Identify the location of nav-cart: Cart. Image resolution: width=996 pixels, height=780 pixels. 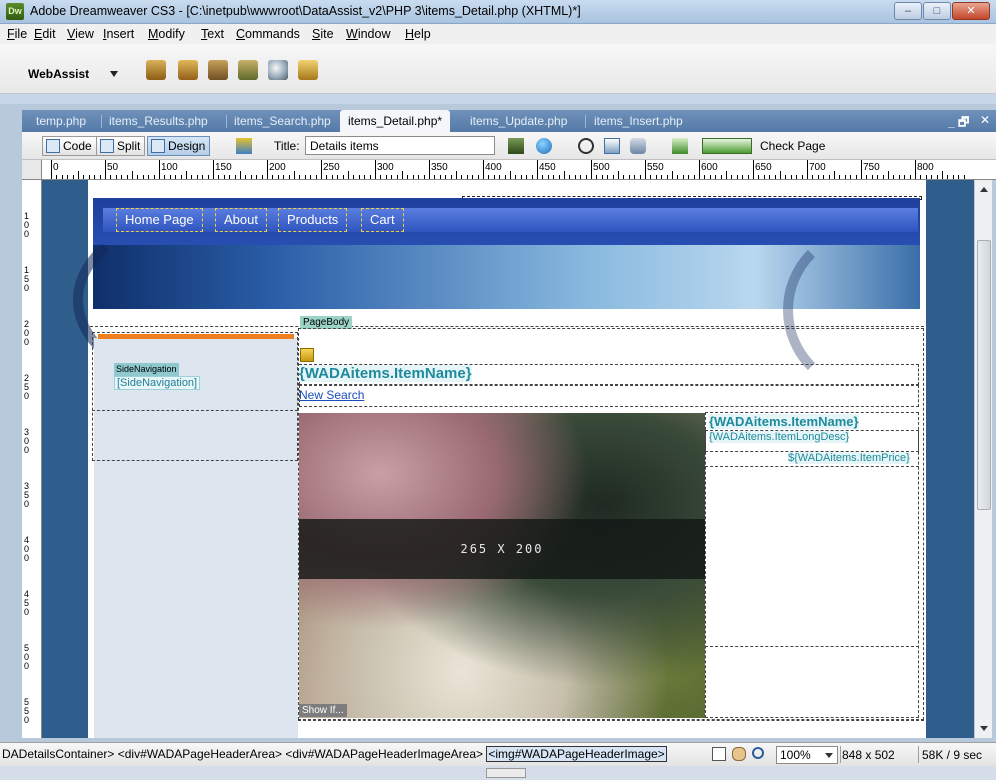
(382, 220).